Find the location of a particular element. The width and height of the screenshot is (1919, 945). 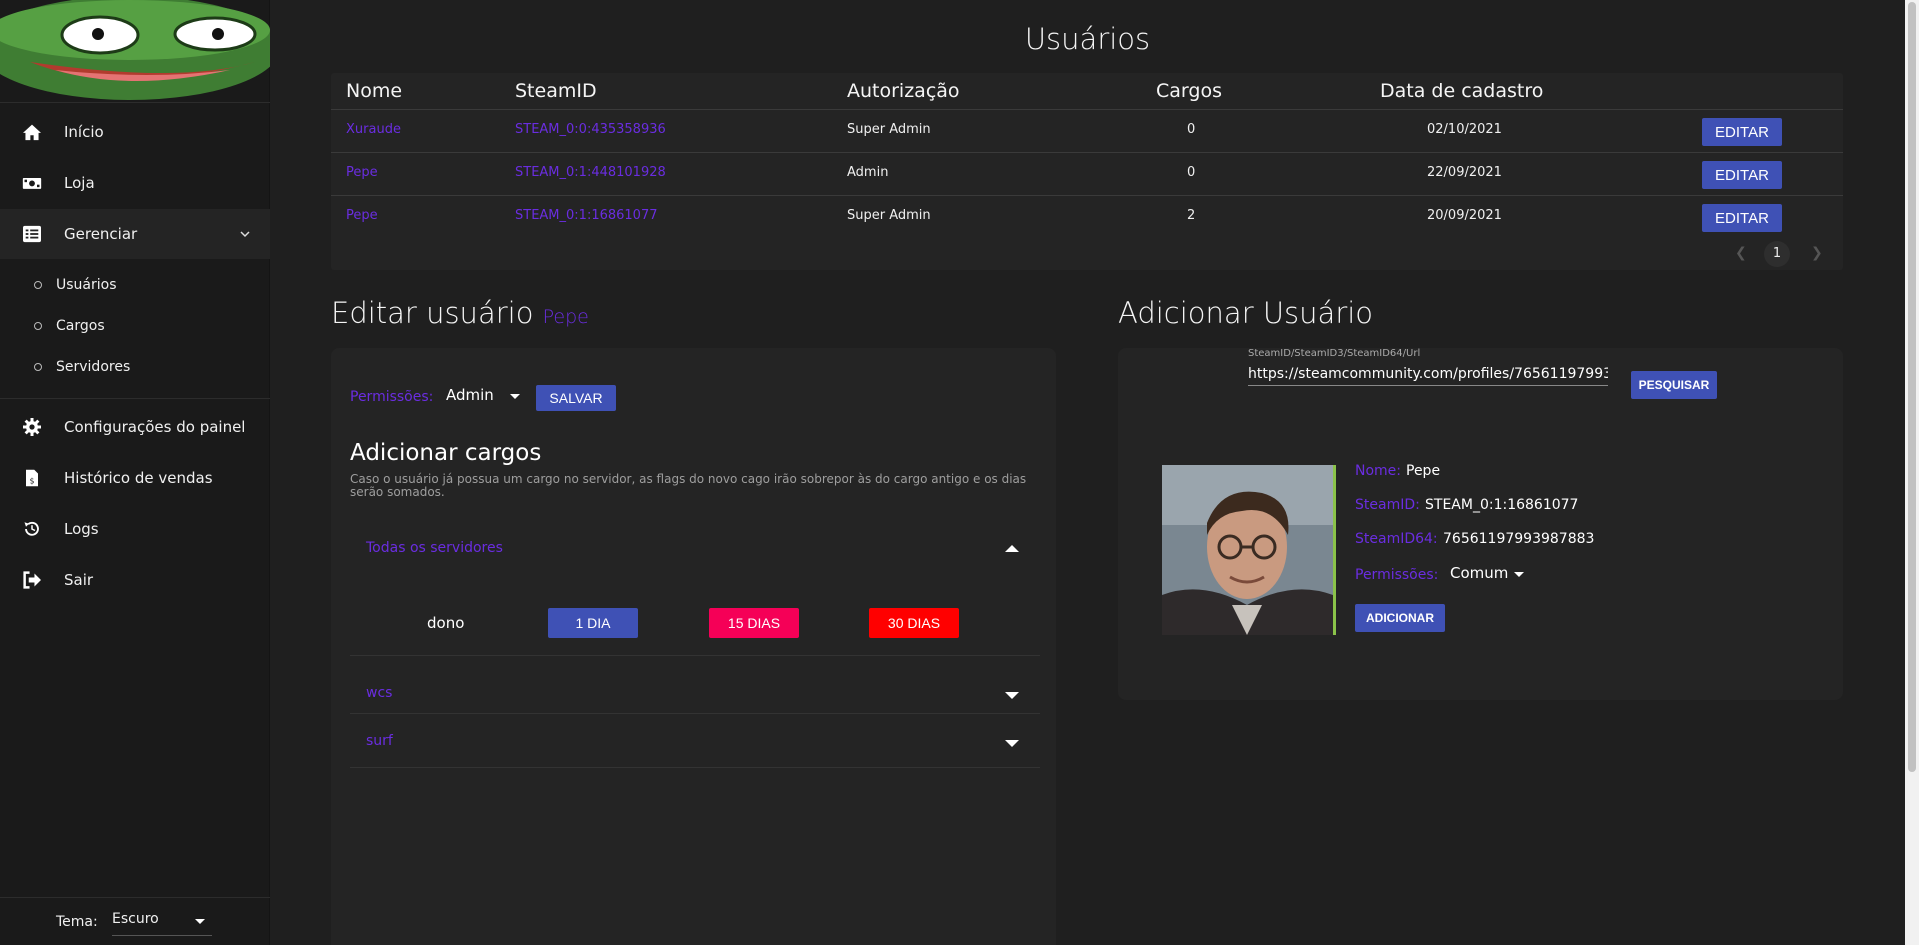

user-name: Xuraude is located at coordinates (373, 129).